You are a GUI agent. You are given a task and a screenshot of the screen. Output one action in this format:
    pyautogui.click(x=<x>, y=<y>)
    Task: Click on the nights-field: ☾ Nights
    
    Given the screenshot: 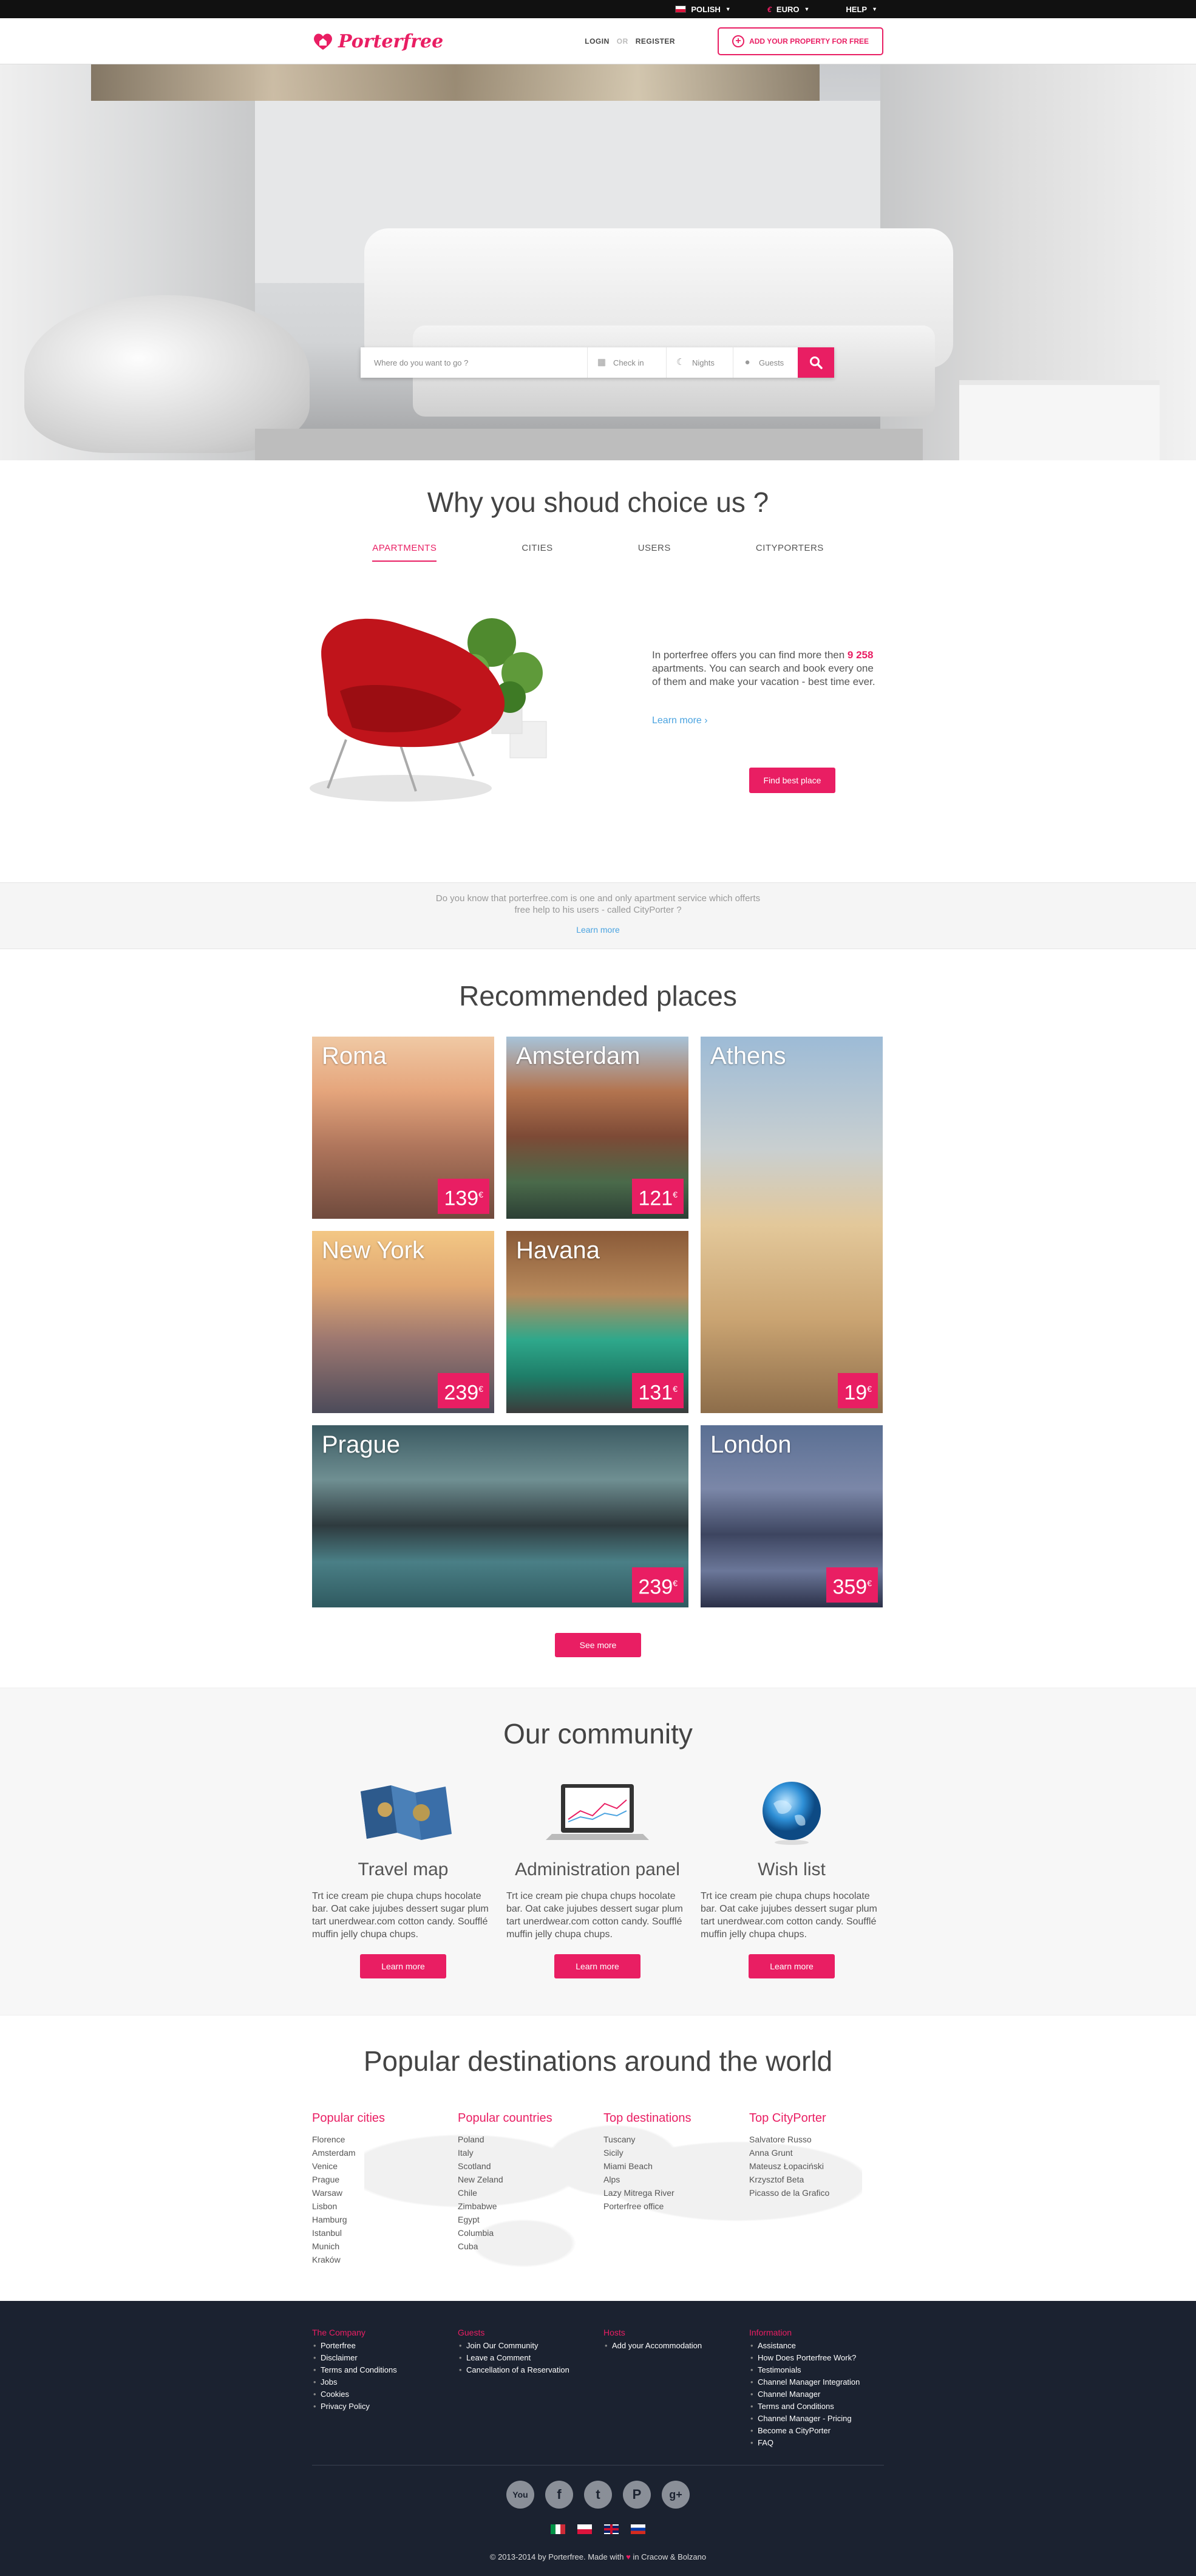 What is the action you would take?
    pyautogui.click(x=700, y=363)
    